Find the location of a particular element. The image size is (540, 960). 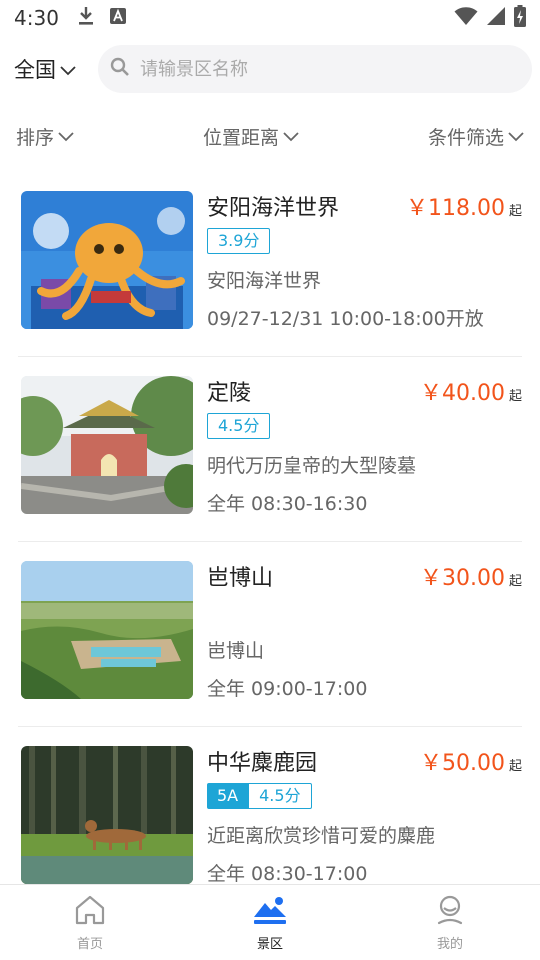

price: ￥50.00 起 is located at coordinates (471, 761).